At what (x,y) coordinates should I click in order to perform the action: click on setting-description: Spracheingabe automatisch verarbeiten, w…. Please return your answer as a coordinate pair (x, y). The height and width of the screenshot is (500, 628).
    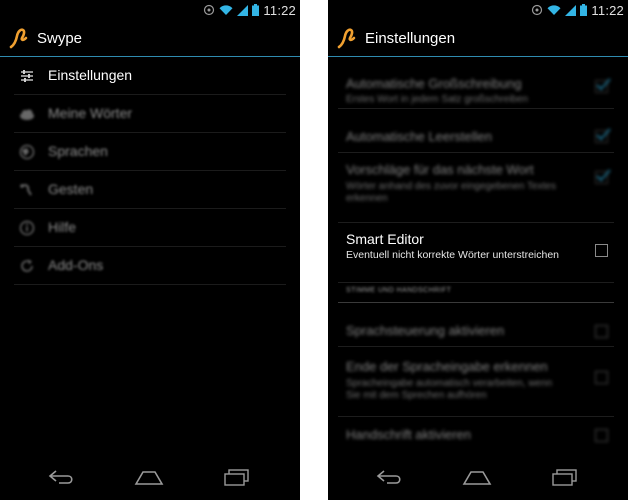
    Looking at the image, I should click on (449, 389).